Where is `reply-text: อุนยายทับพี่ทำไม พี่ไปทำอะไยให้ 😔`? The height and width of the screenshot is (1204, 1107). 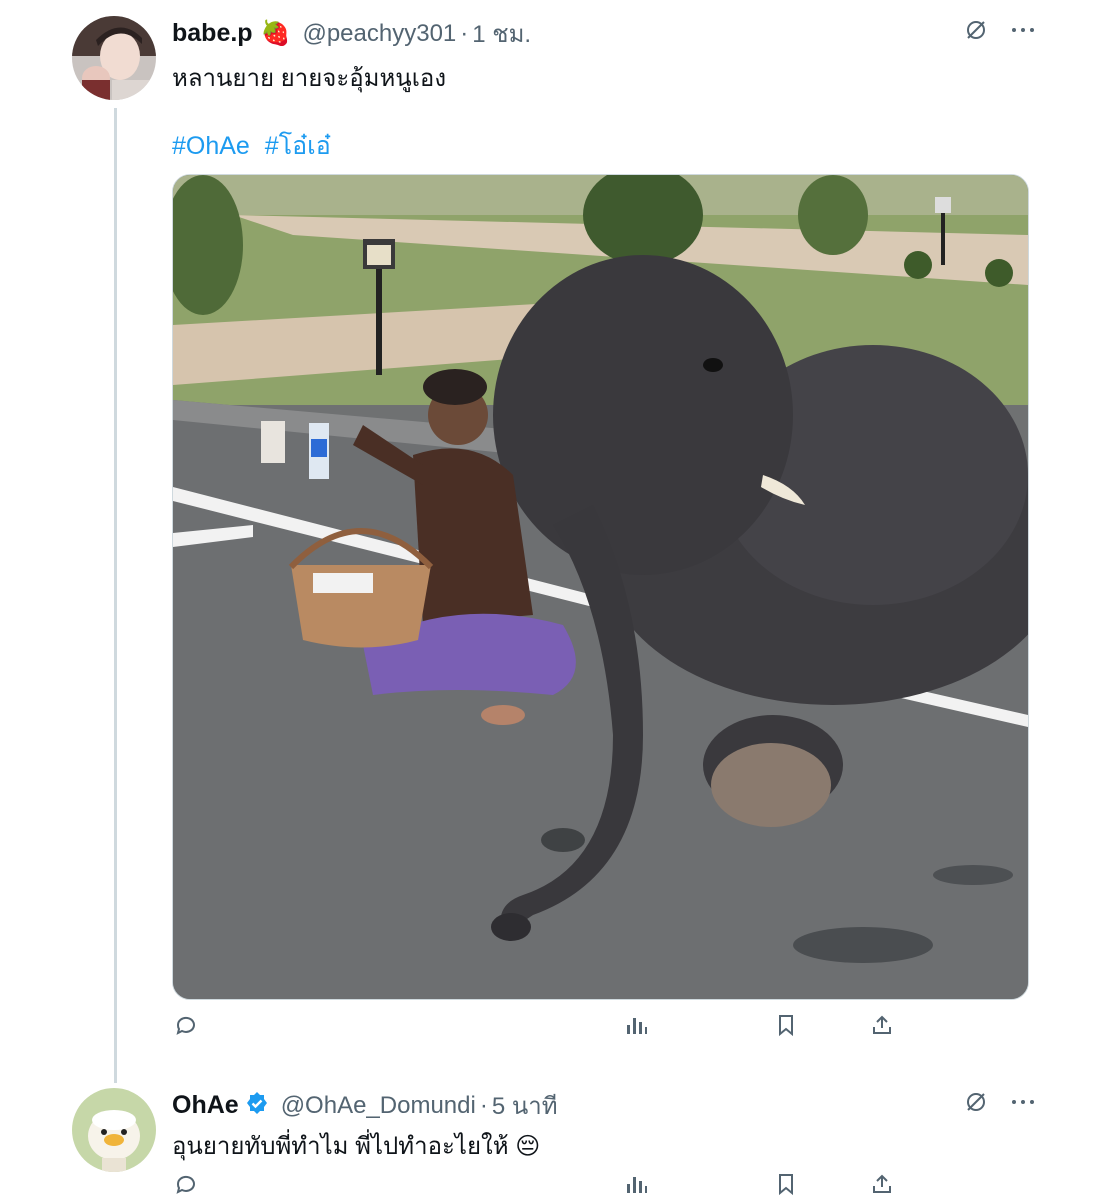 reply-text: อุนยายทับพี่ทำไม พี่ไปทำอะไยให้ 😔 is located at coordinates (356, 1146).